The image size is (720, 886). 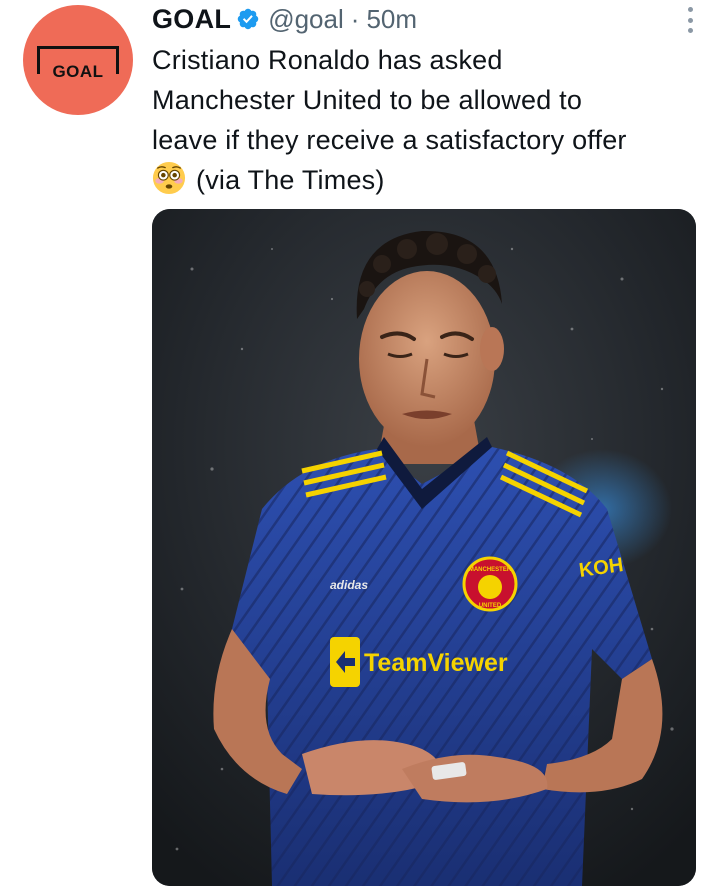 What do you see at coordinates (490, 606) in the screenshot?
I see `club-badge-text-bottom: UNITED` at bounding box center [490, 606].